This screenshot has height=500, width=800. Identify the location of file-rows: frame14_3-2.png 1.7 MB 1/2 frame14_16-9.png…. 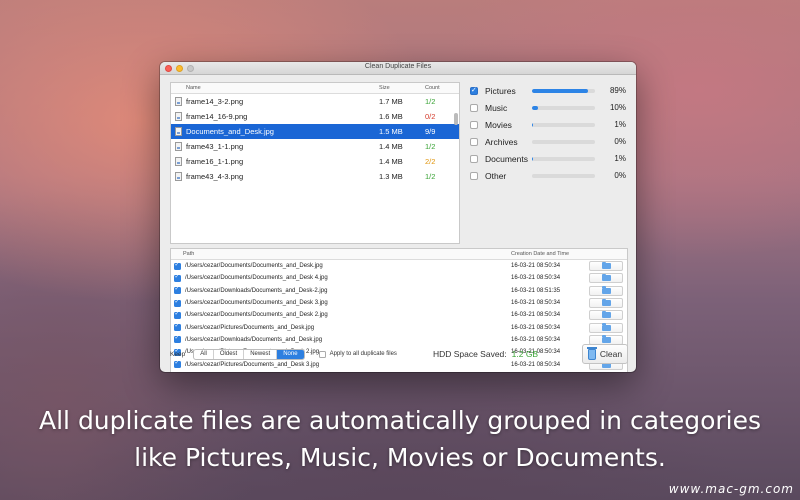
(315, 139).